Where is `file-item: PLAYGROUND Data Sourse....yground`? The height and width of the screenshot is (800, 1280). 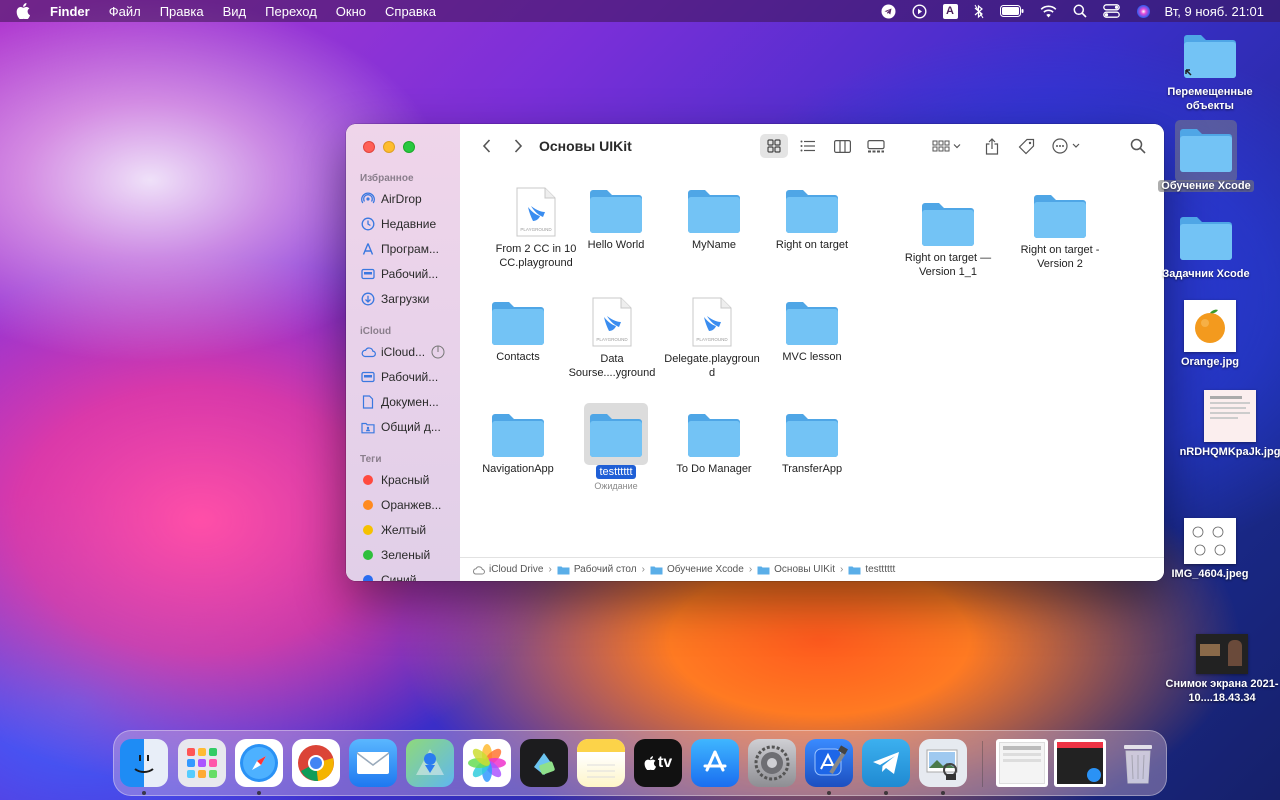
file-item: PLAYGROUND Data Sourse....yground is located at coordinates (612, 338).